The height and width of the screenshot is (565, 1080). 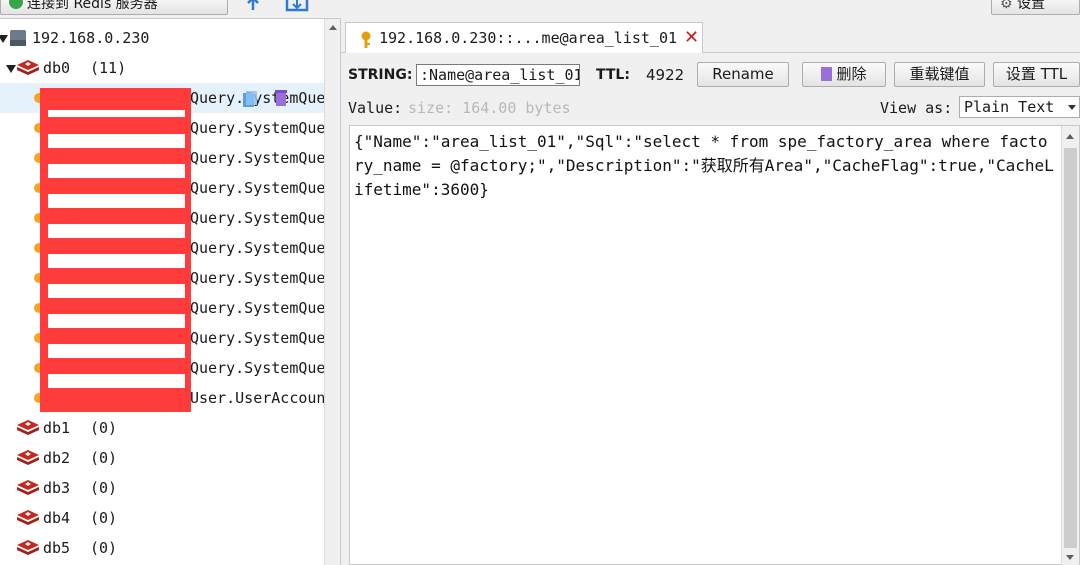 I want to click on export-icon, so click(x=297, y=8).